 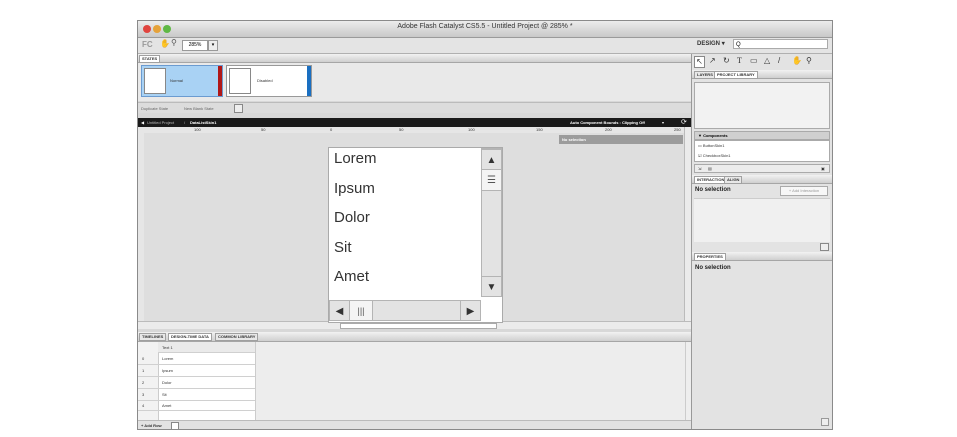 I want to click on breadcrumb-project: Untitled Project, so click(x=160, y=122).